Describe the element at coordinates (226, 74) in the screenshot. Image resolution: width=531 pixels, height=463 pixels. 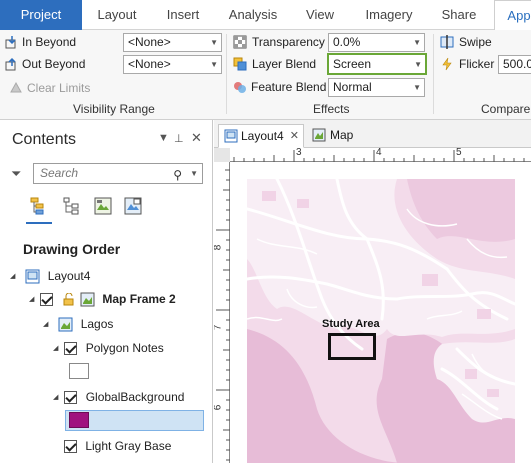
I see `group-divider` at that location.